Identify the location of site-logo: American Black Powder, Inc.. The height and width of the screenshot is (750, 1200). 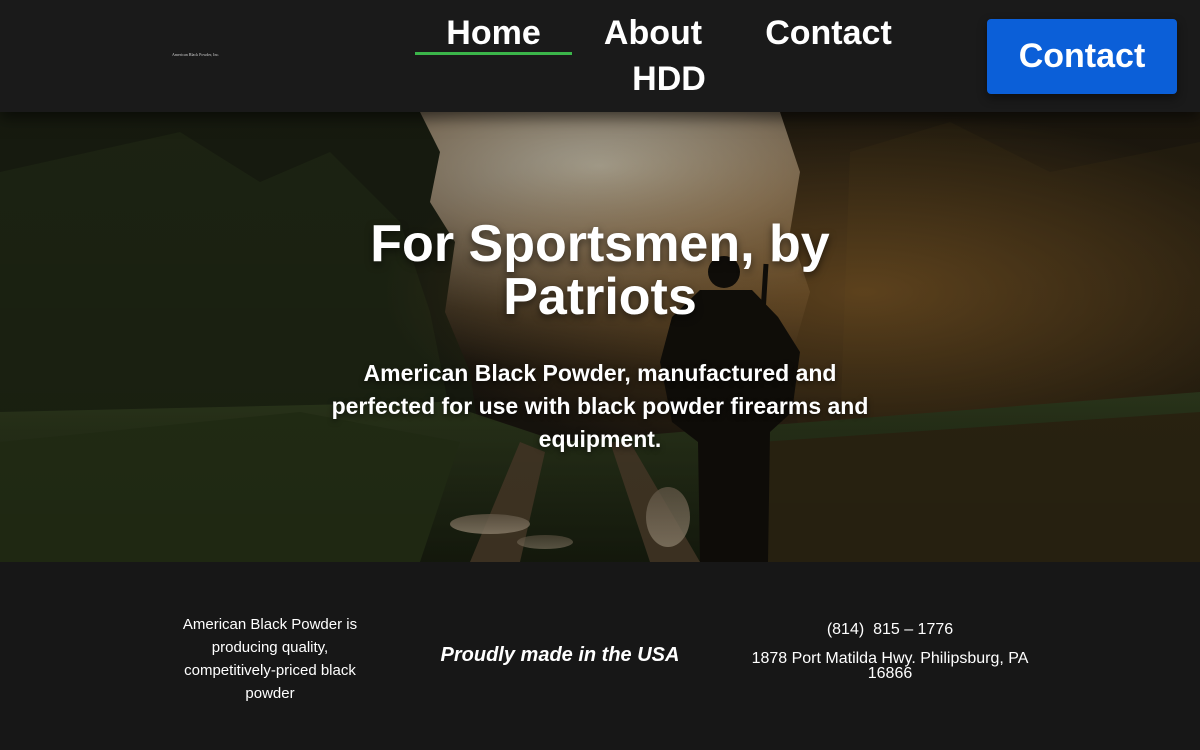
(195, 54).